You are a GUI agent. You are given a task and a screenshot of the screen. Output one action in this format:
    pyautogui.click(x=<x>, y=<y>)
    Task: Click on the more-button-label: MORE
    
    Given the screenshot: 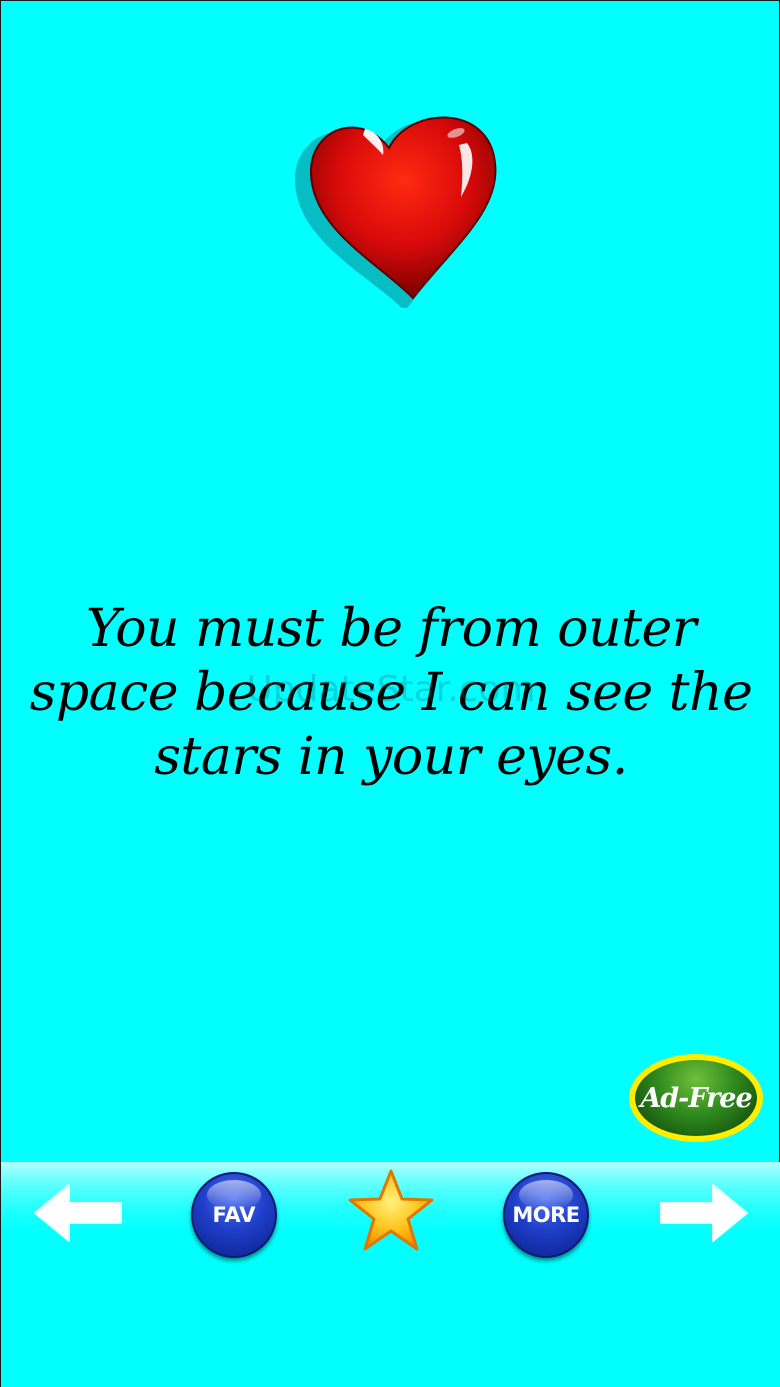 What is the action you would take?
    pyautogui.click(x=546, y=1215)
    